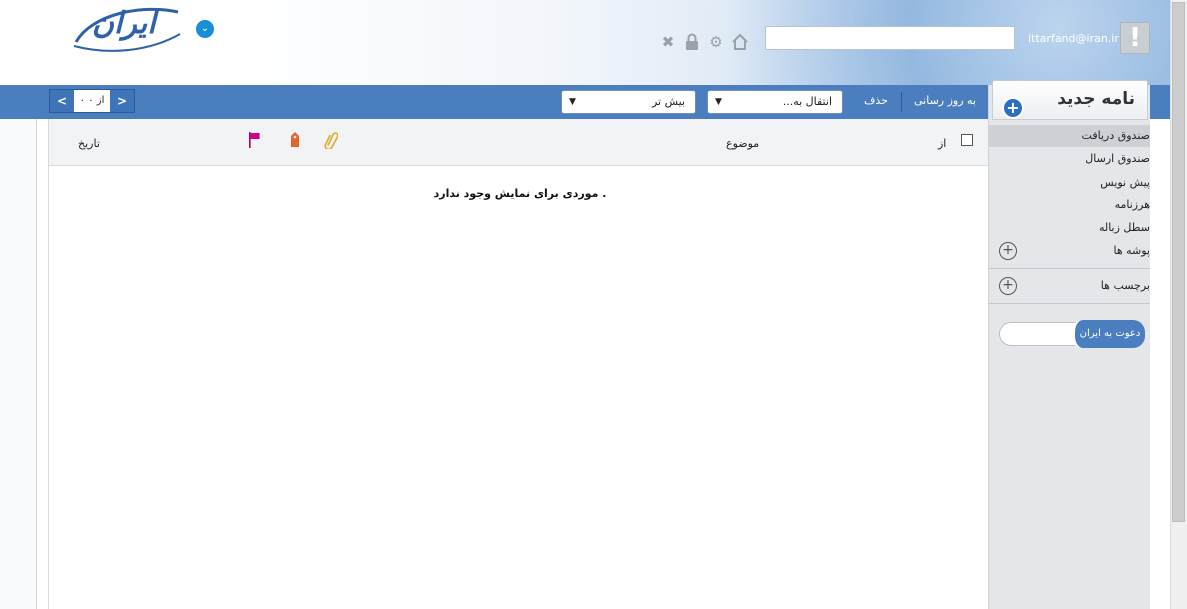 Image resolution: width=1187 pixels, height=609 pixels. What do you see at coordinates (1008, 251) in the screenshot?
I see `add-folder-plus-icon: +` at bounding box center [1008, 251].